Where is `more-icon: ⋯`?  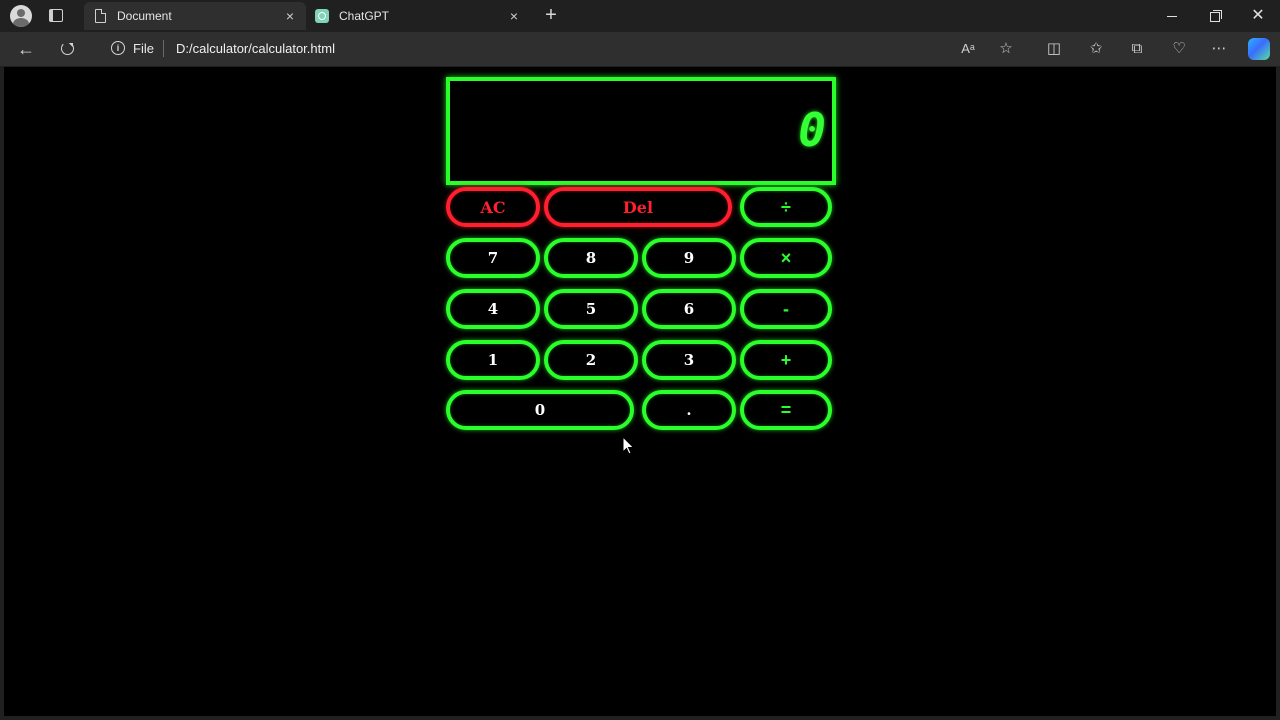 more-icon: ⋯ is located at coordinates (1219, 48).